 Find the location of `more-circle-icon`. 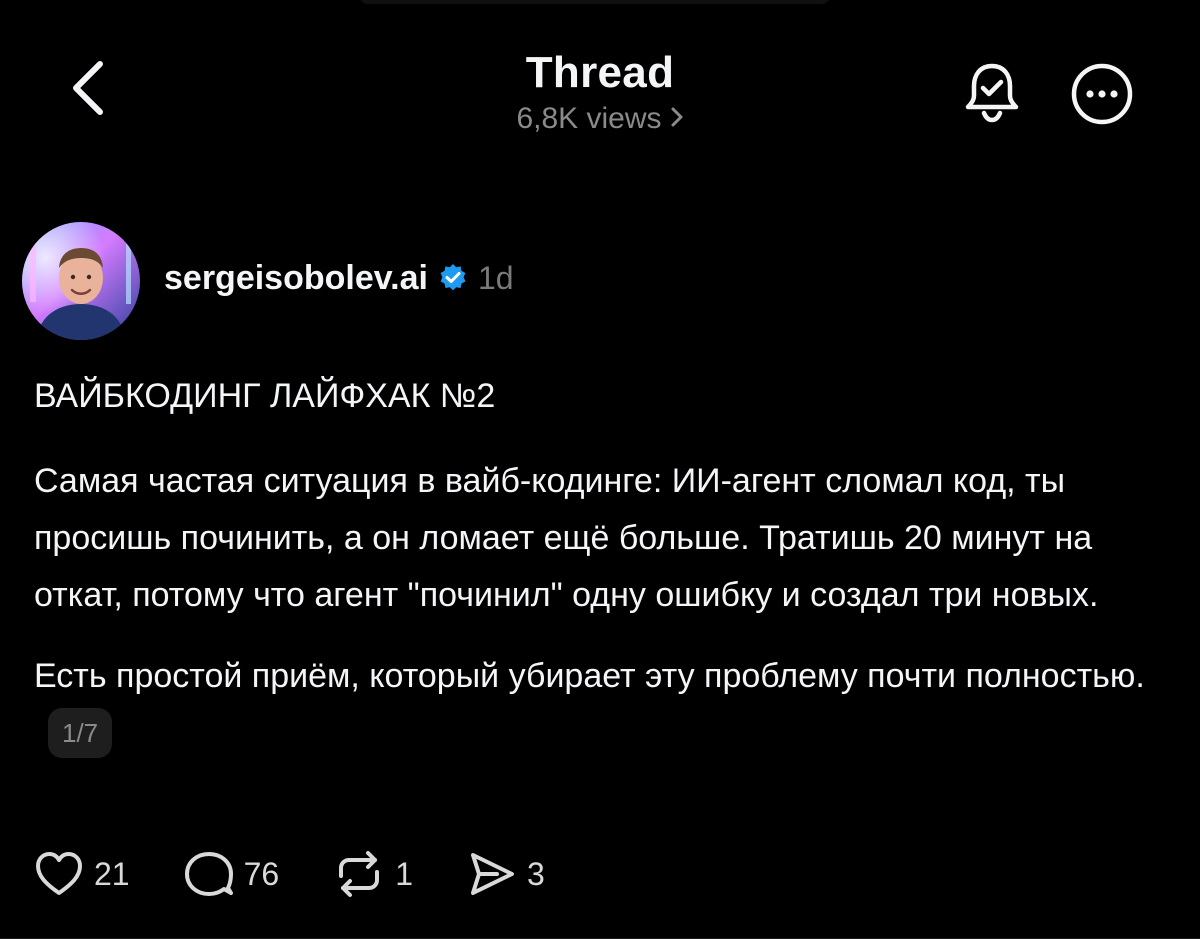

more-circle-icon is located at coordinates (1102, 96).